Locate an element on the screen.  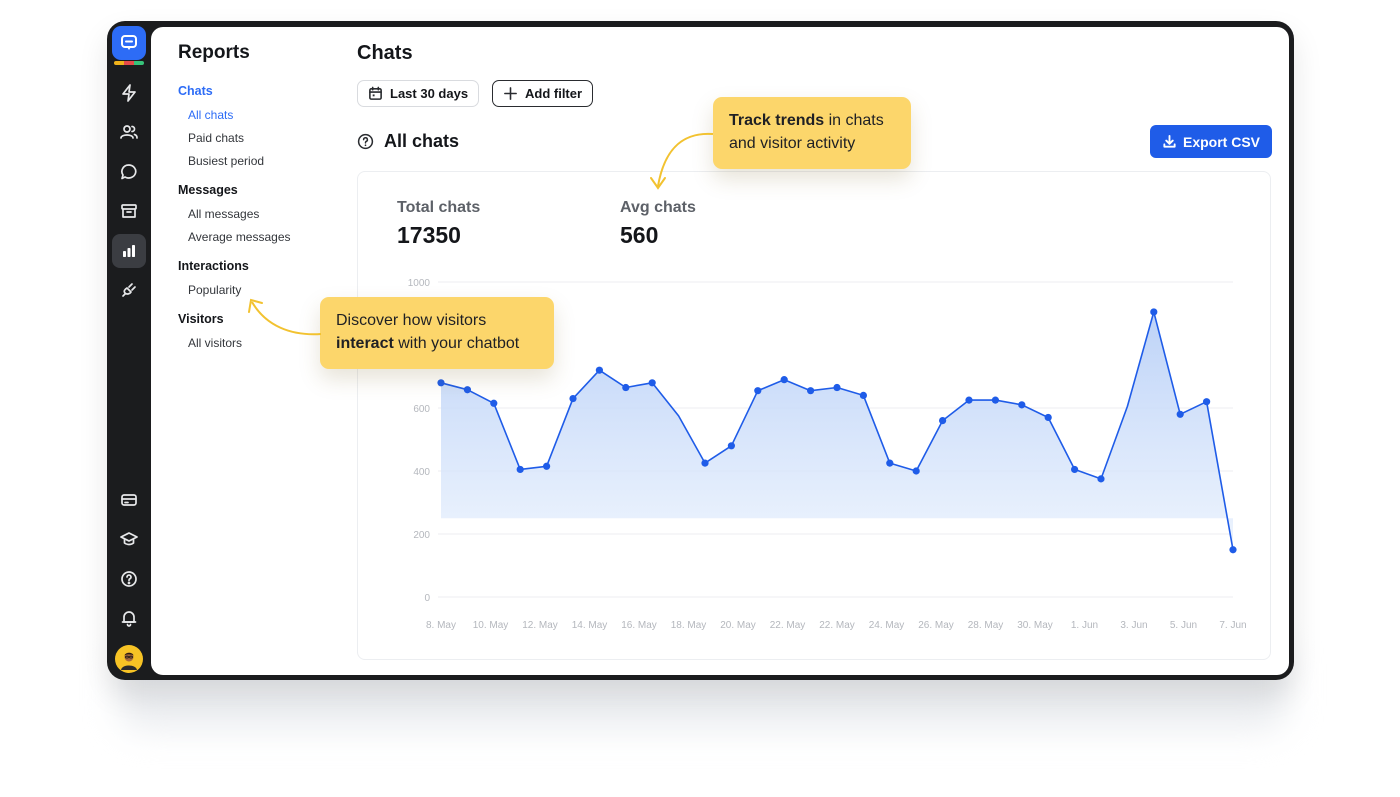
nav-item-all-messages: All messages is located at coordinates (223, 214).